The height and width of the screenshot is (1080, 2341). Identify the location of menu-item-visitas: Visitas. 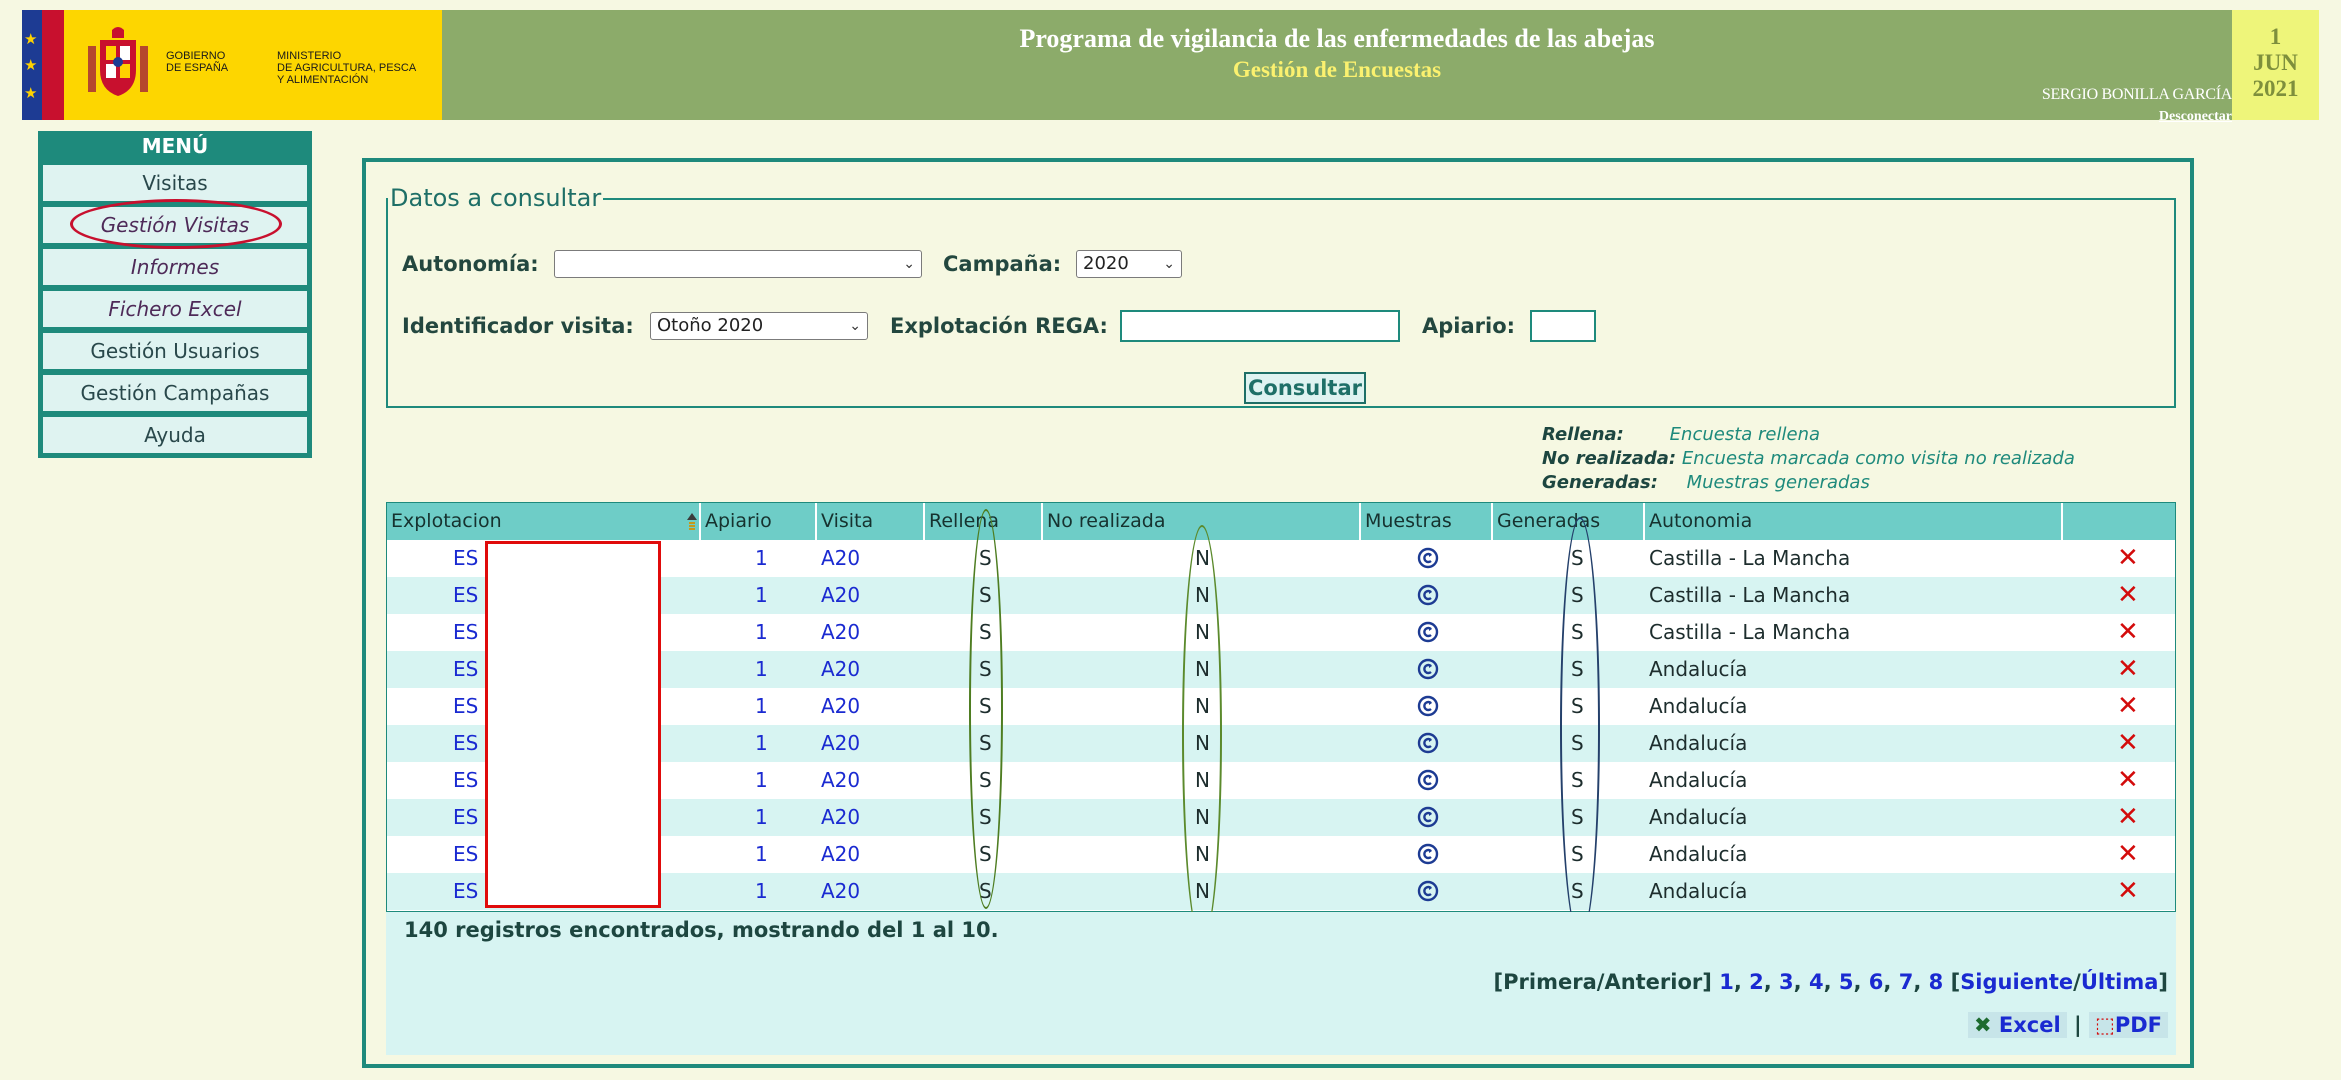
(175, 183).